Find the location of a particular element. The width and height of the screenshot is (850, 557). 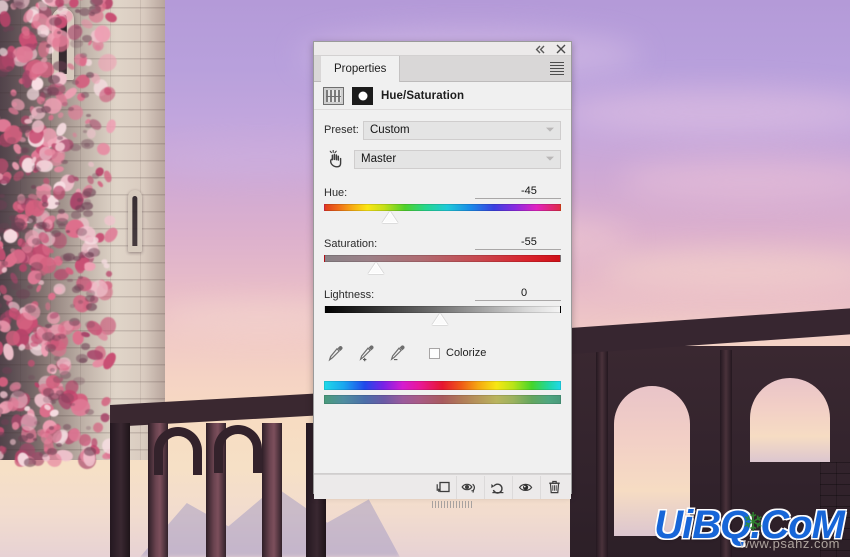

saturation-label: Saturation: is located at coordinates (351, 244).